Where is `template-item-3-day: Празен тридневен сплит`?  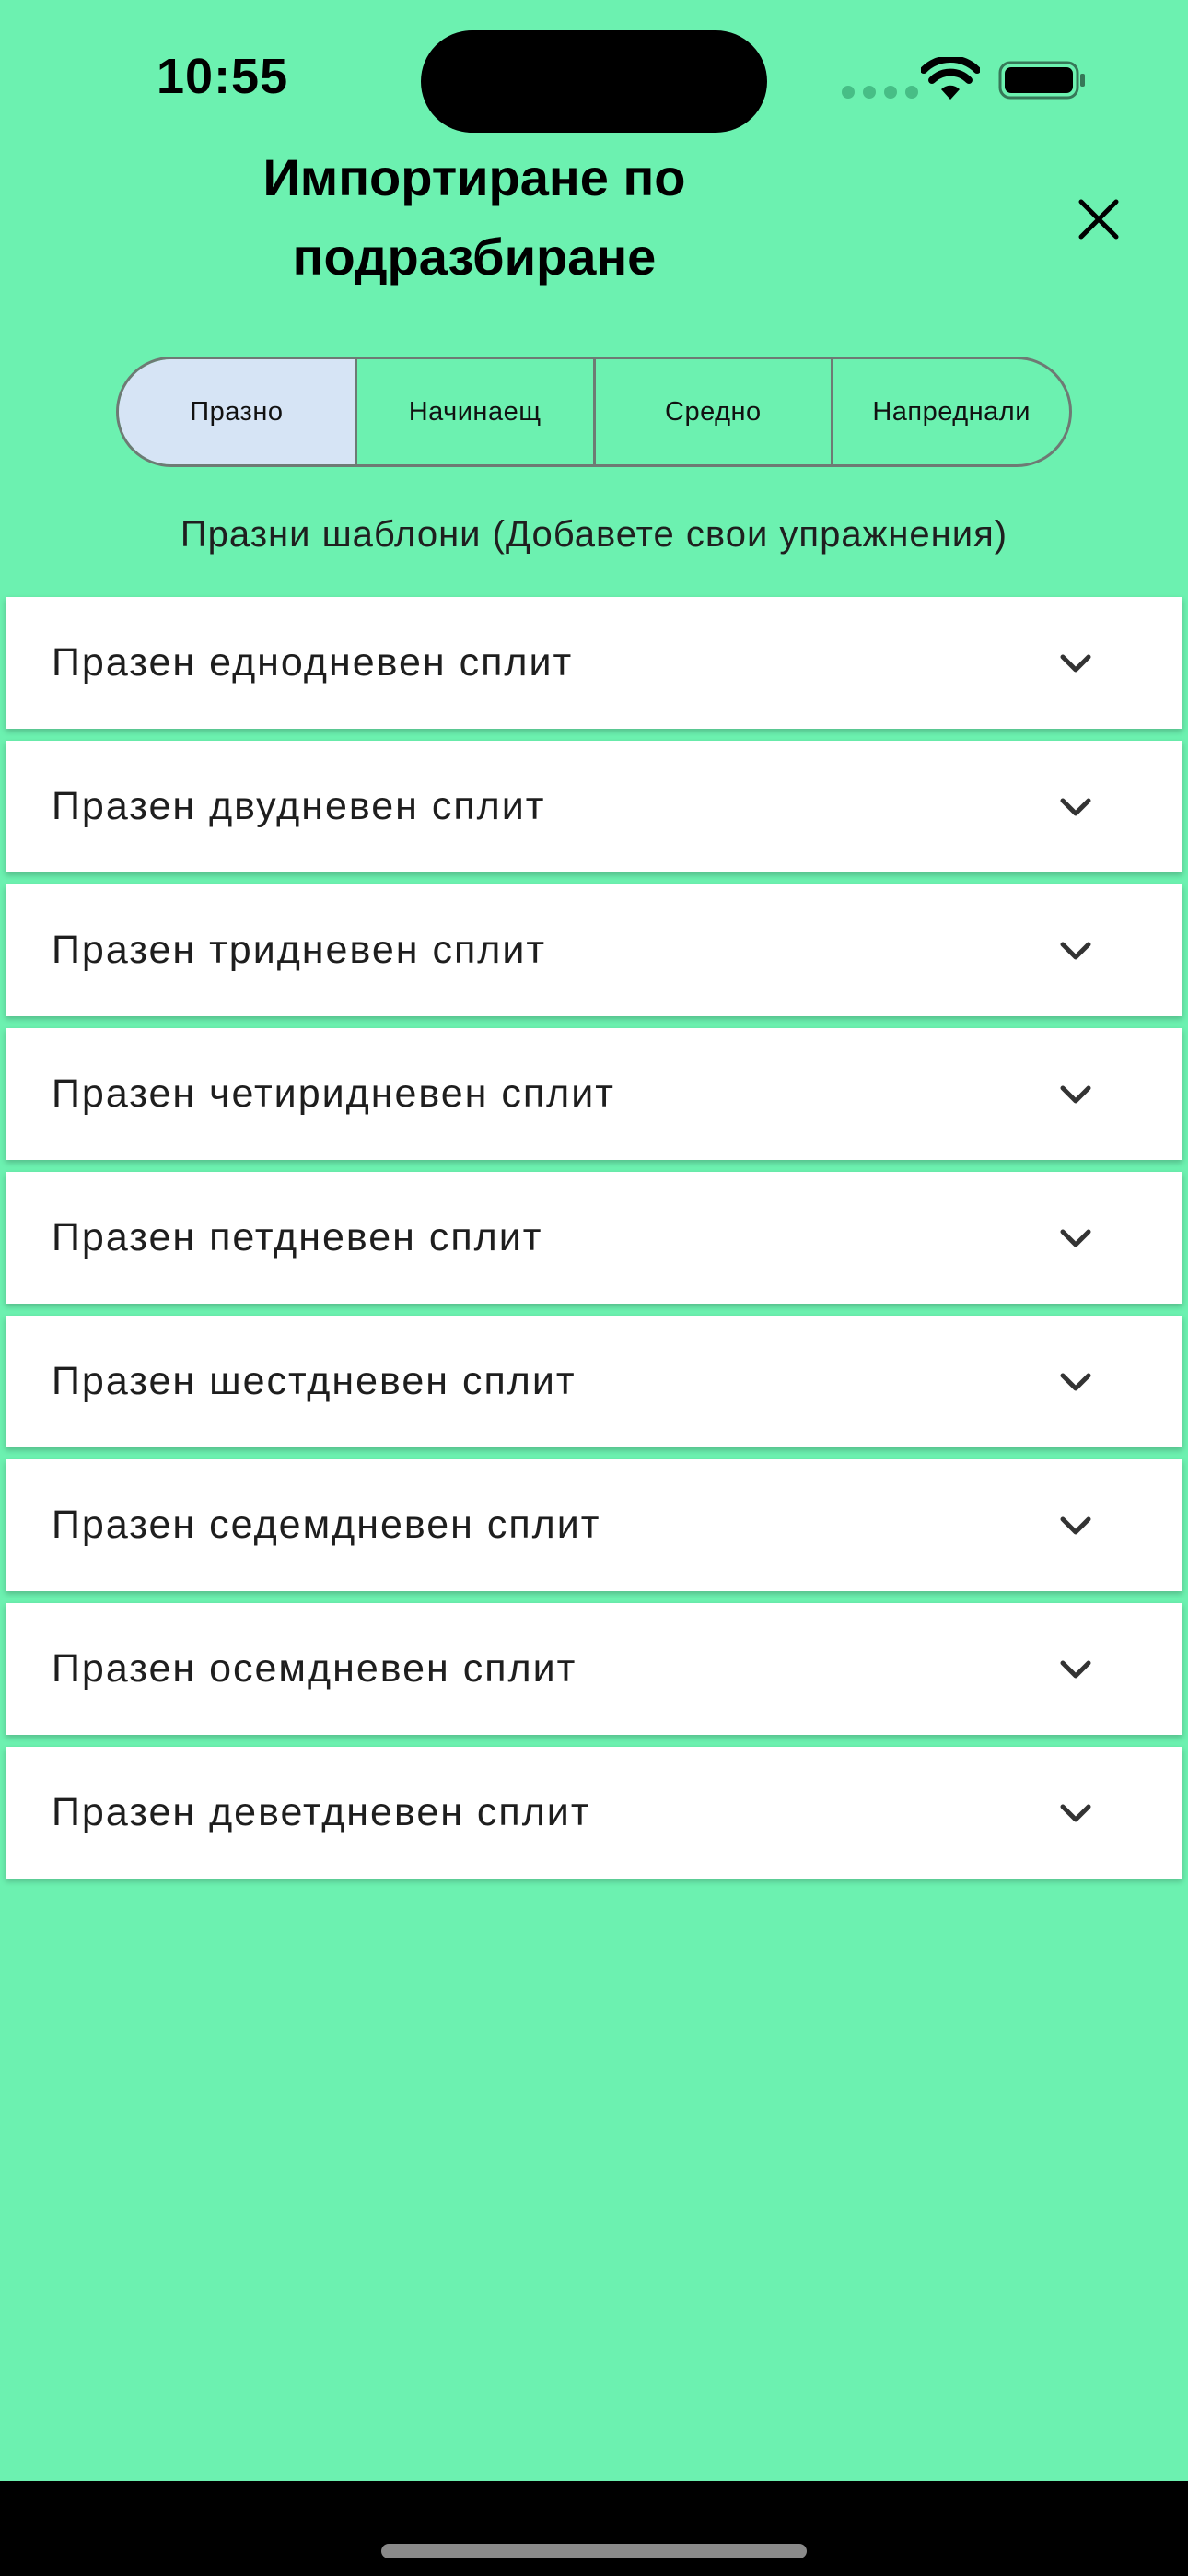 template-item-3-day: Празен тридневен сплит is located at coordinates (594, 950).